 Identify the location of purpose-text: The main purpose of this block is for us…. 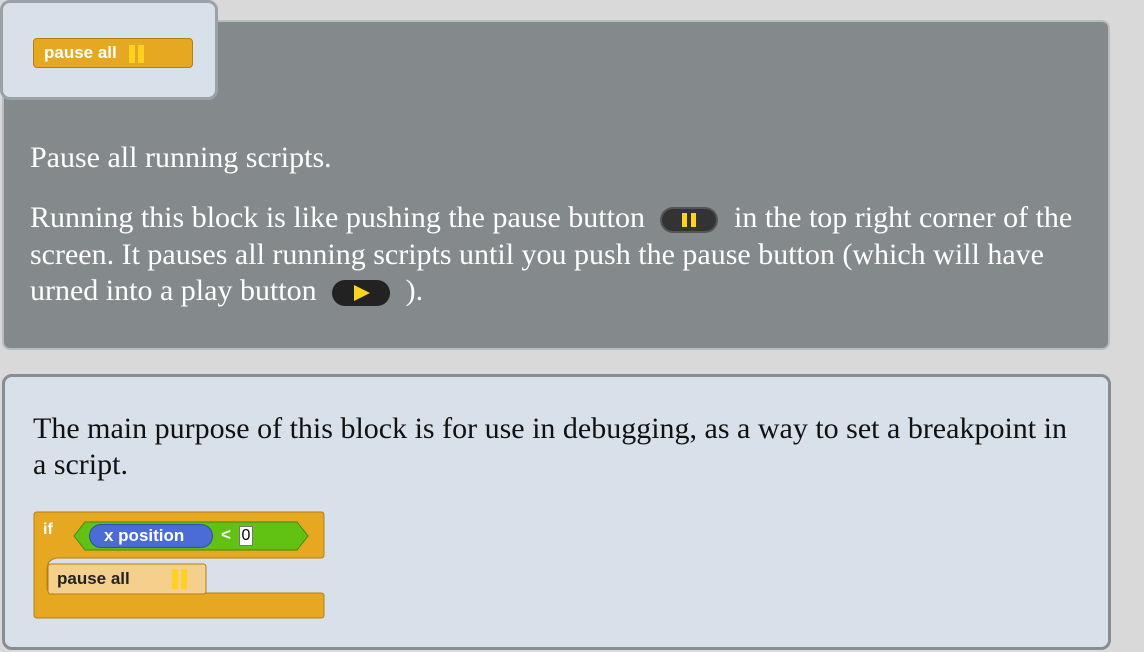
(550, 446).